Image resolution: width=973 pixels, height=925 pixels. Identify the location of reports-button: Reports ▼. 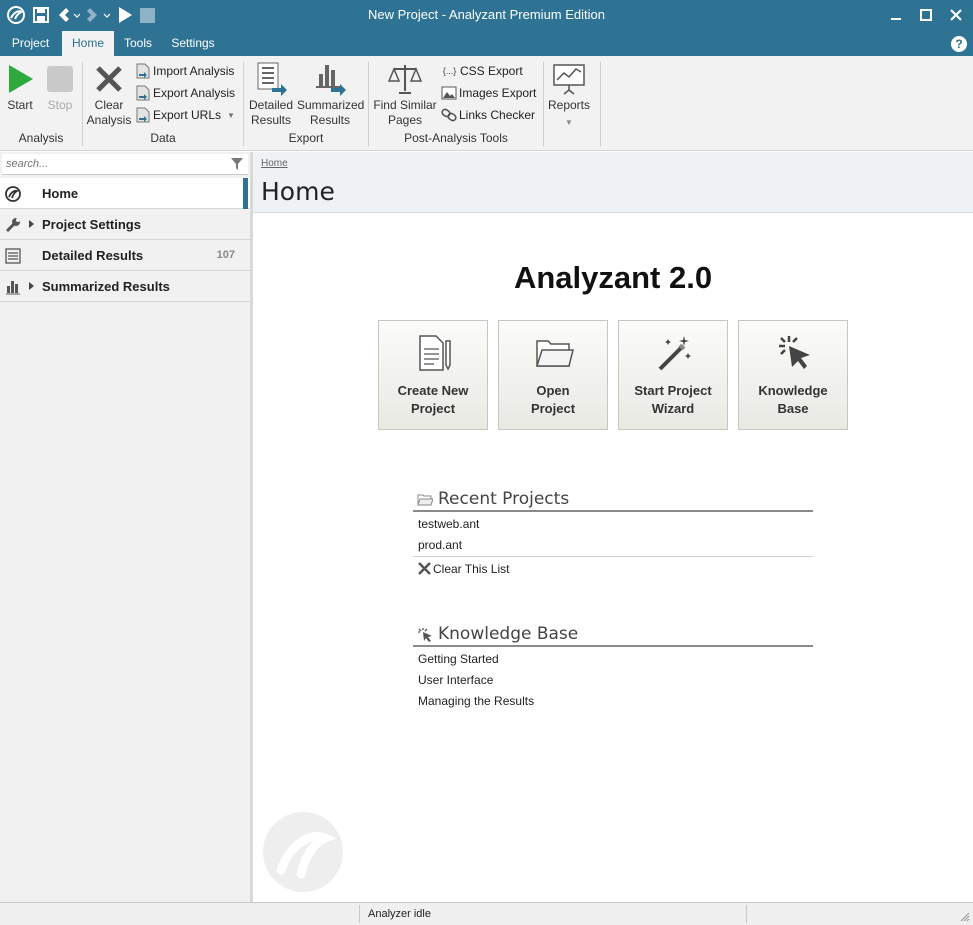
(569, 96).